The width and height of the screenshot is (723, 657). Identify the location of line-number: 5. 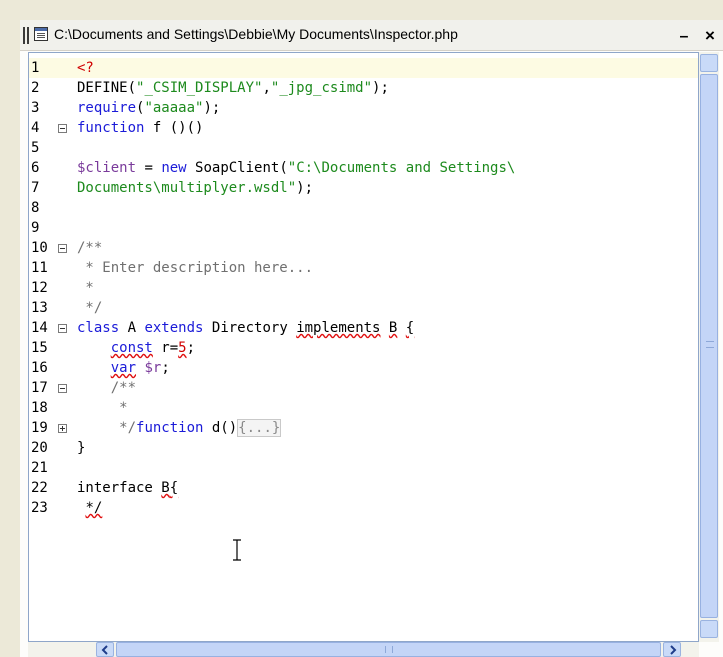
(35, 148).